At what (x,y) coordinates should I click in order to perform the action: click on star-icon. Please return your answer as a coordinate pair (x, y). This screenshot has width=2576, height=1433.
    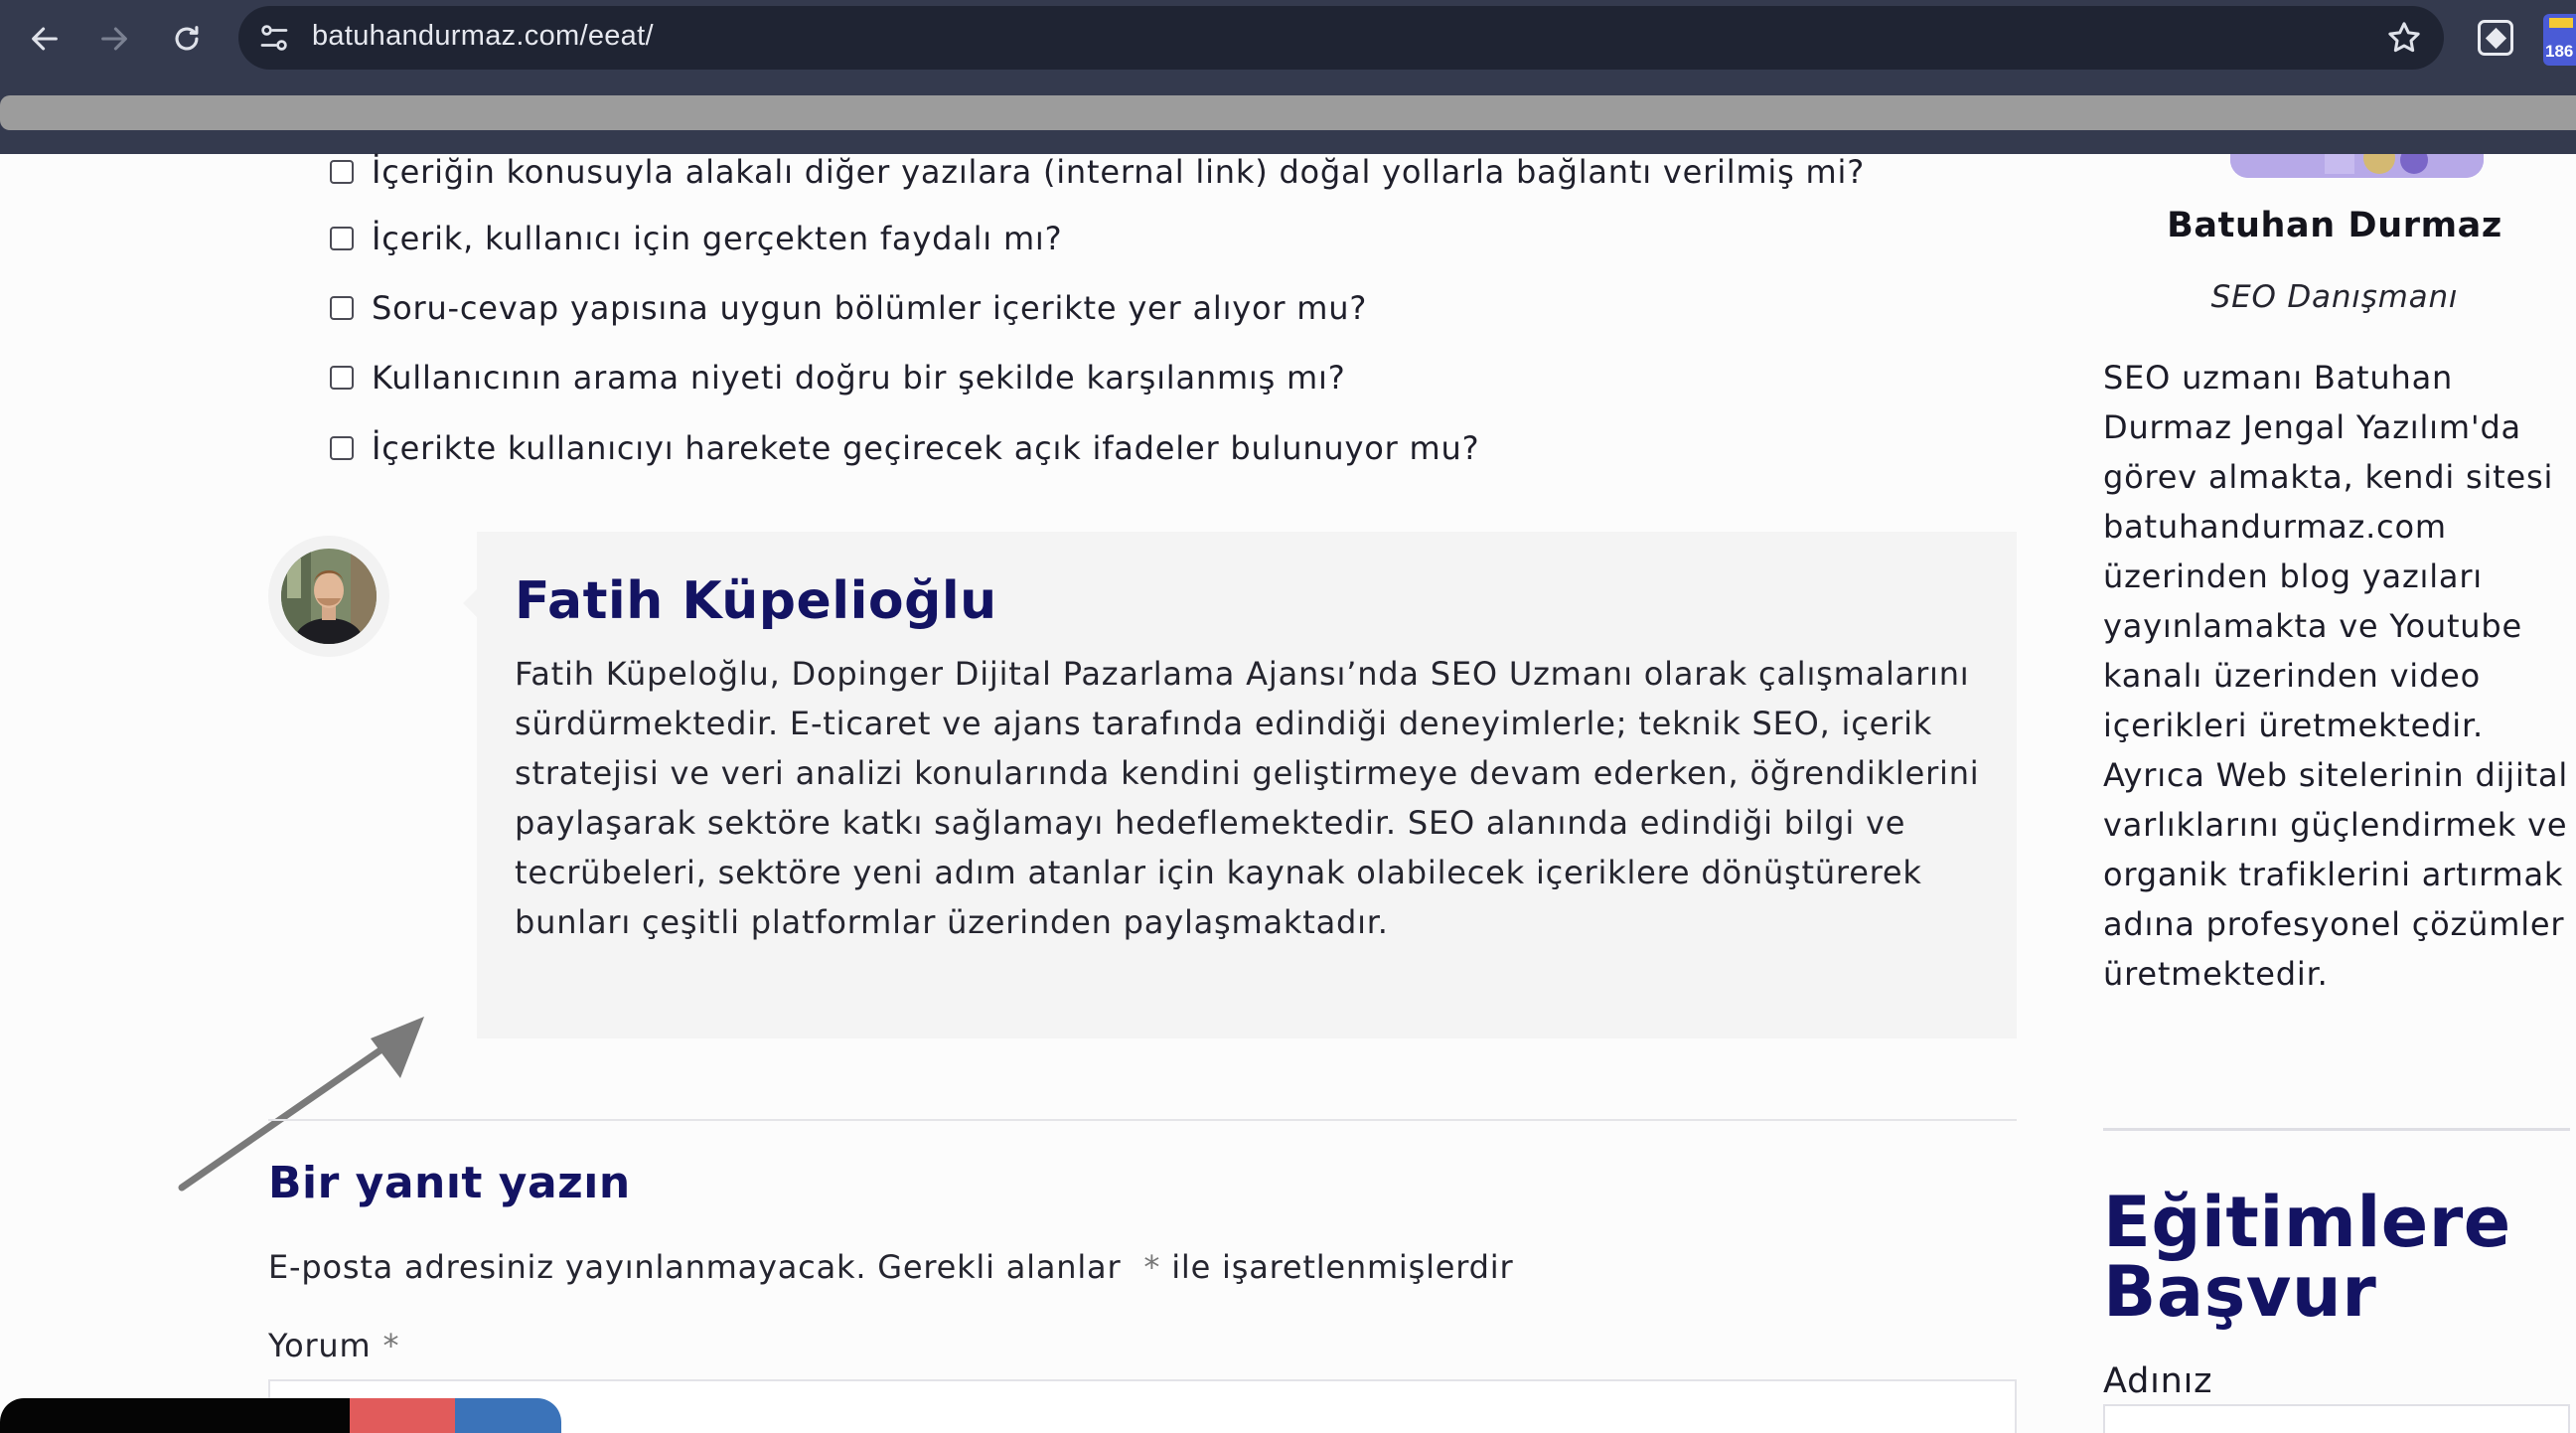
    Looking at the image, I should click on (2404, 38).